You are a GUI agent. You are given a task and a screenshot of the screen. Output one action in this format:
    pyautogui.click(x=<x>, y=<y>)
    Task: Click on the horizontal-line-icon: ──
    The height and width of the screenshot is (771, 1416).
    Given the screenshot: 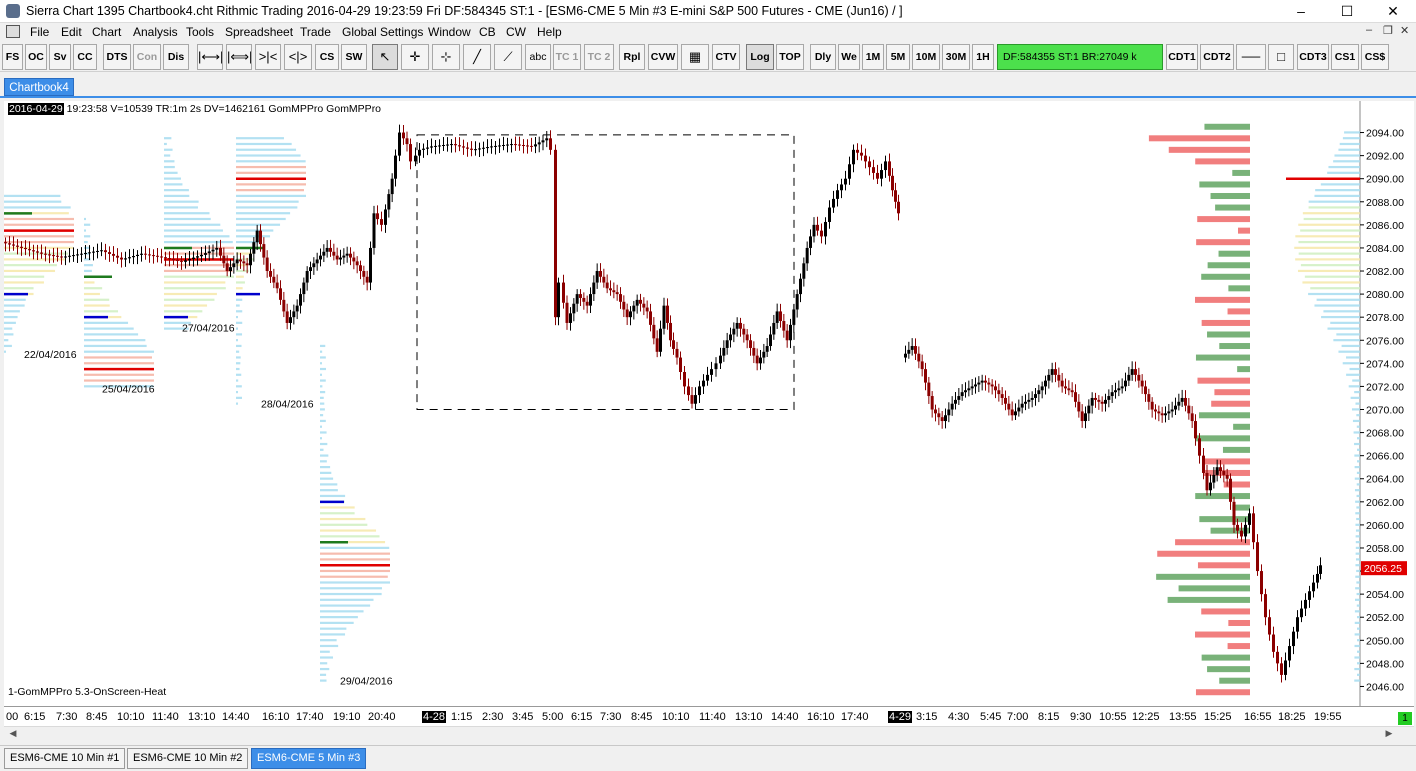 What is the action you would take?
    pyautogui.click(x=1251, y=57)
    